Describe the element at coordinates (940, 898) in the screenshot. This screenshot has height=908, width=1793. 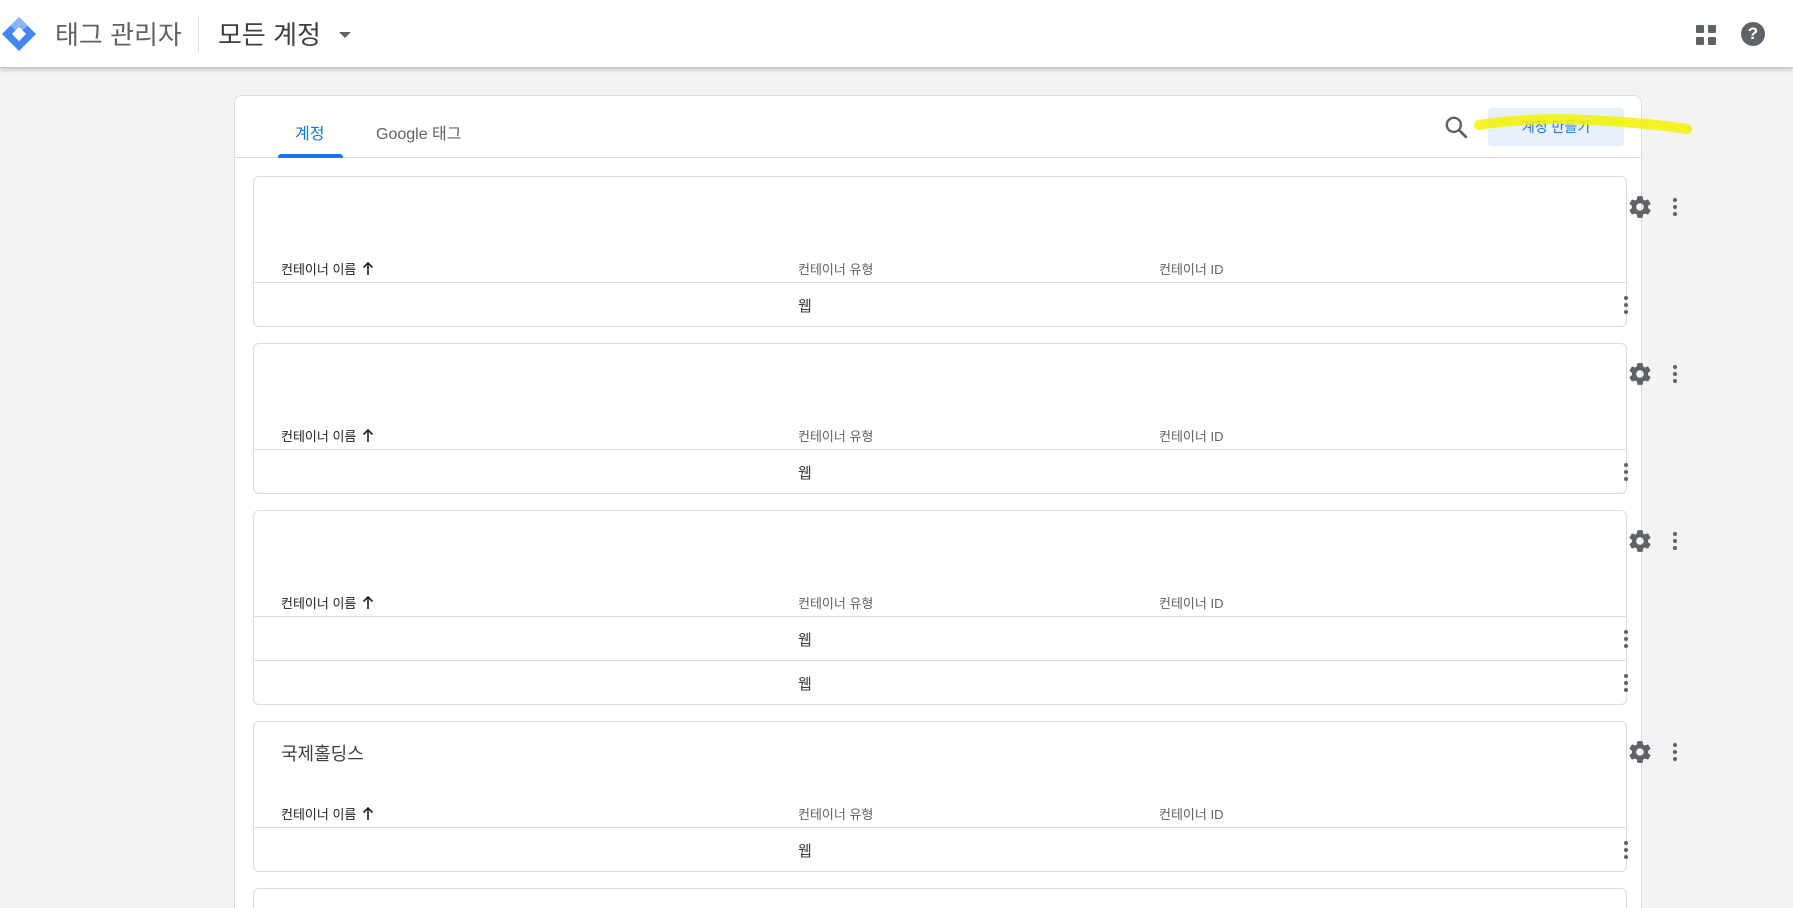
I see `account-card` at that location.